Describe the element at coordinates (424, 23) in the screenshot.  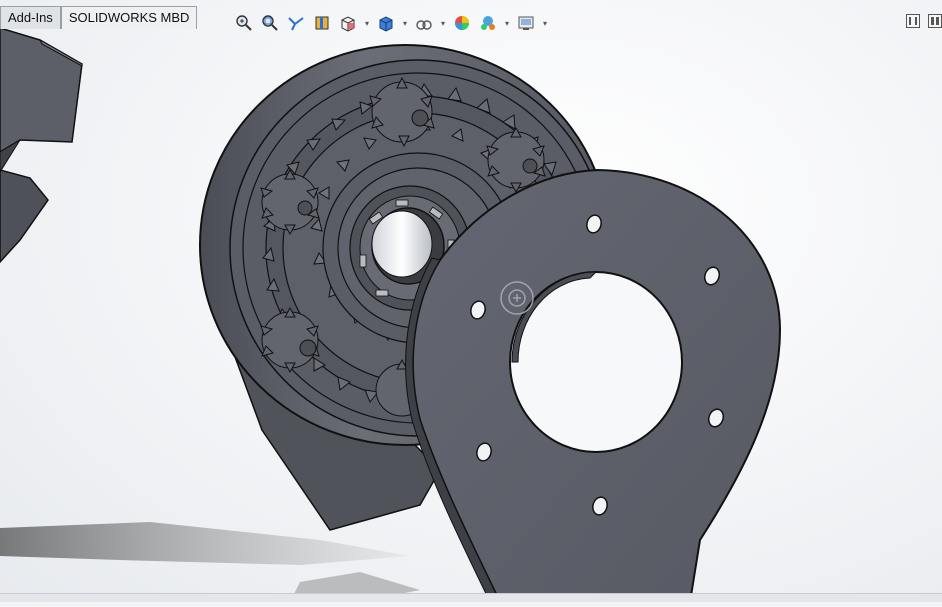
I see `hide-show-items-icon` at that location.